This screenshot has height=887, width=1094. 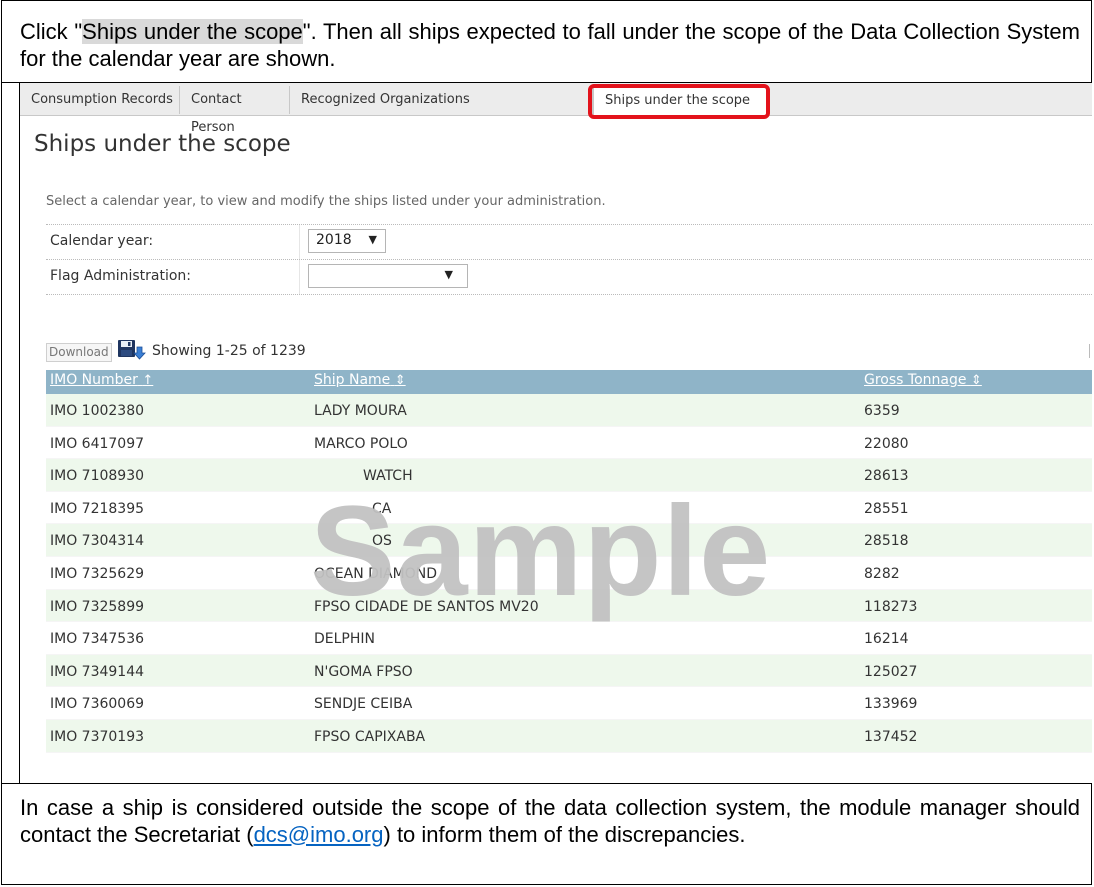 I want to click on page-title: Ships under the scope, so click(x=162, y=144).